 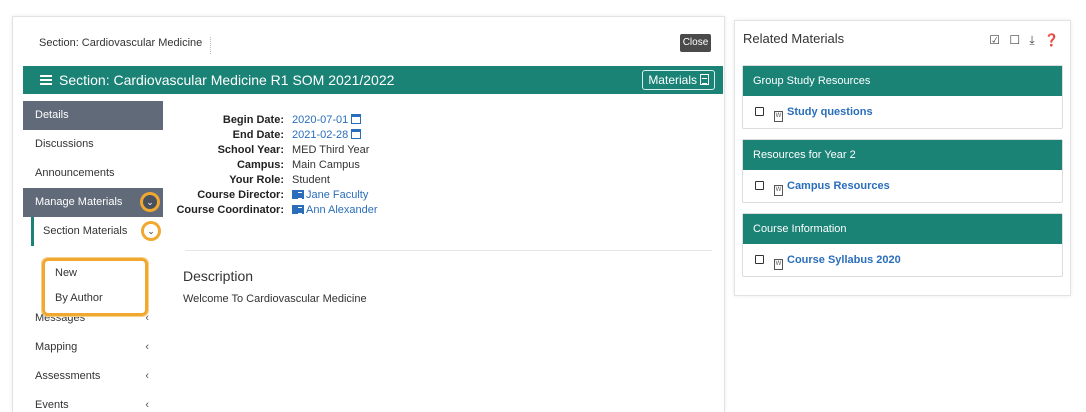 What do you see at coordinates (46, 80) in the screenshot?
I see `menu-icon` at bounding box center [46, 80].